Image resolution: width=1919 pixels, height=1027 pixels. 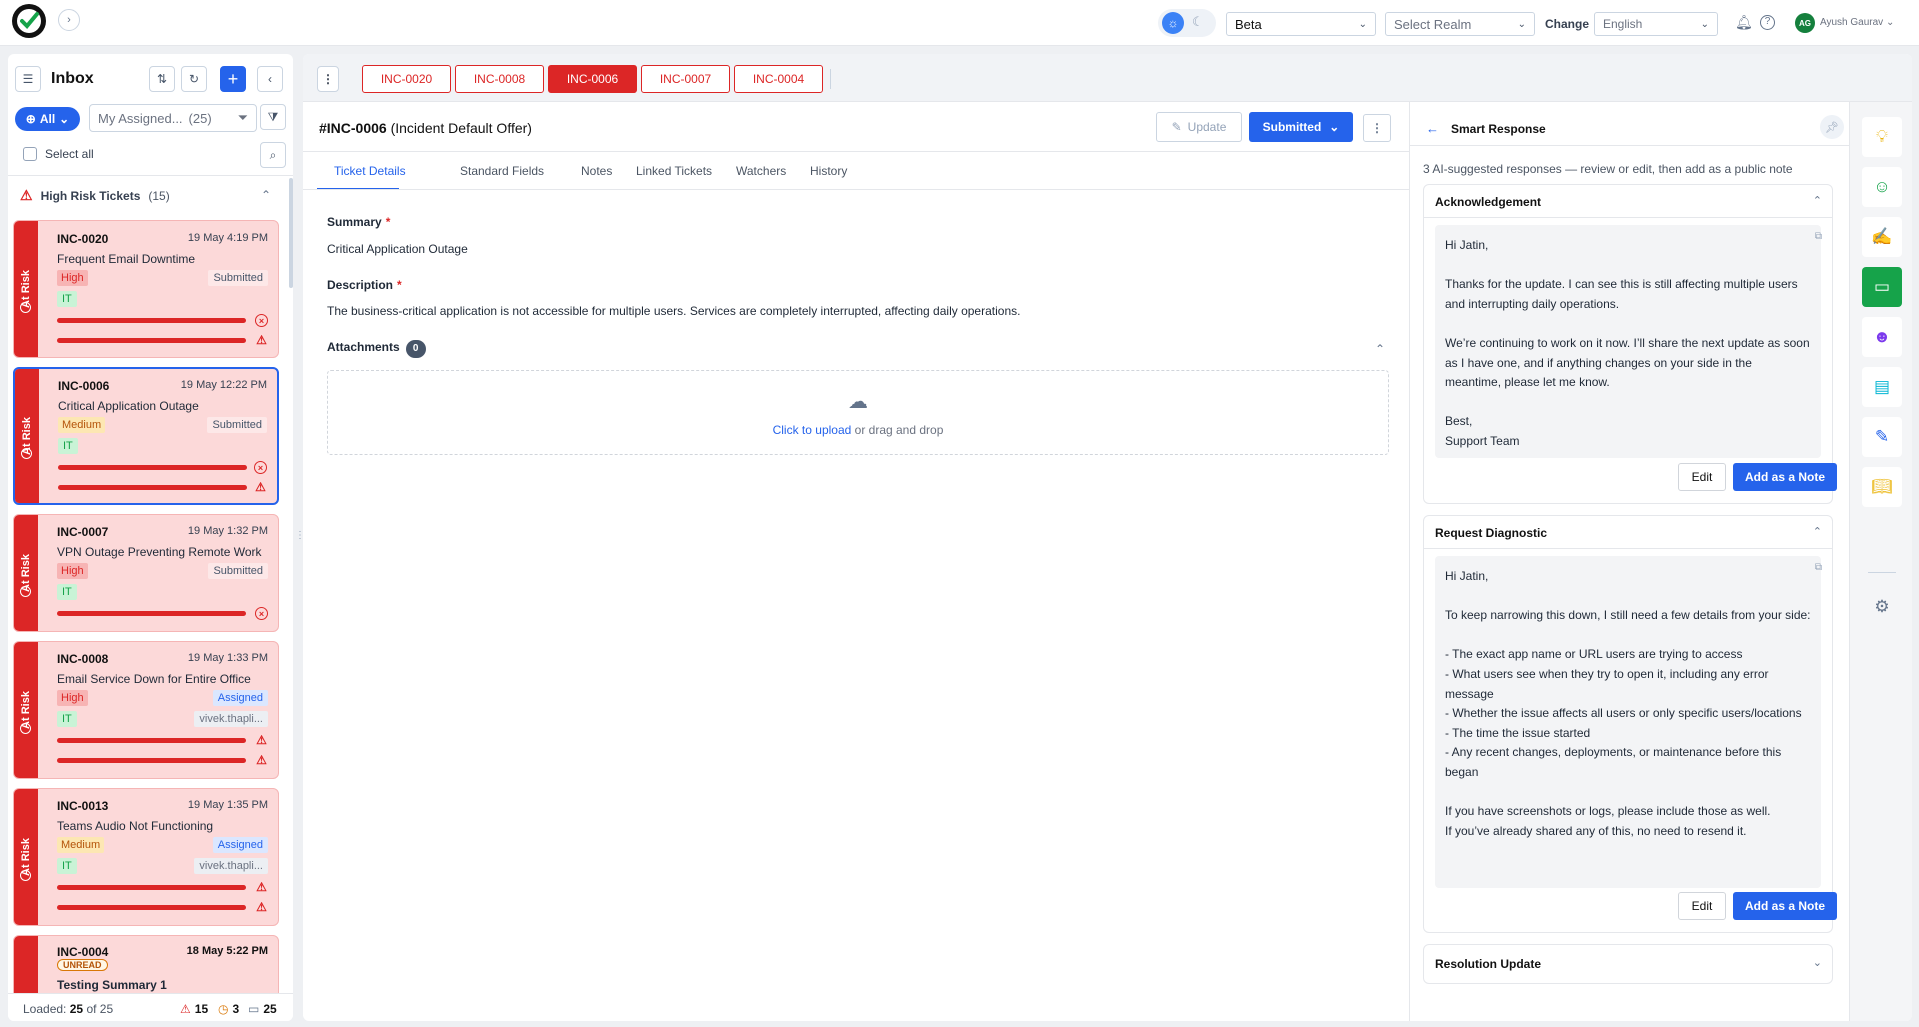 I want to click on update-button: ✎ Update, so click(x=1199, y=127).